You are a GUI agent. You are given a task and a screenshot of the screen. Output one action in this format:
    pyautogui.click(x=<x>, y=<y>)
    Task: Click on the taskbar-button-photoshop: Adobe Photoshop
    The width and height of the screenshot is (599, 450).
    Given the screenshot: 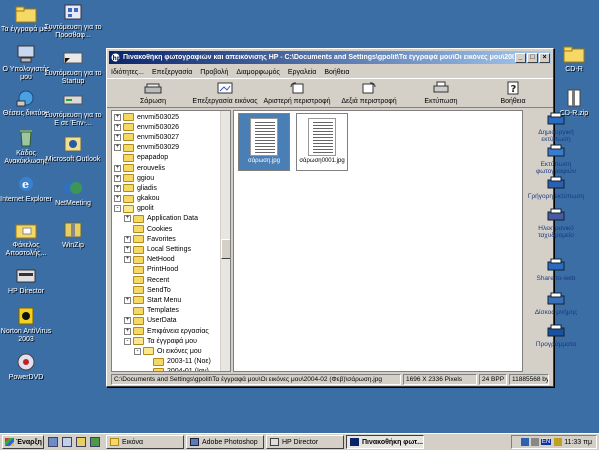 What is the action you would take?
    pyautogui.click(x=225, y=442)
    